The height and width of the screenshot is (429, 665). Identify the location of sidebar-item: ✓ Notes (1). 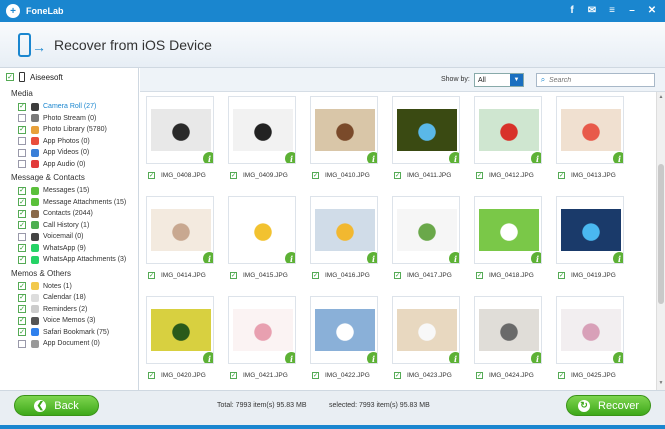
(69, 287).